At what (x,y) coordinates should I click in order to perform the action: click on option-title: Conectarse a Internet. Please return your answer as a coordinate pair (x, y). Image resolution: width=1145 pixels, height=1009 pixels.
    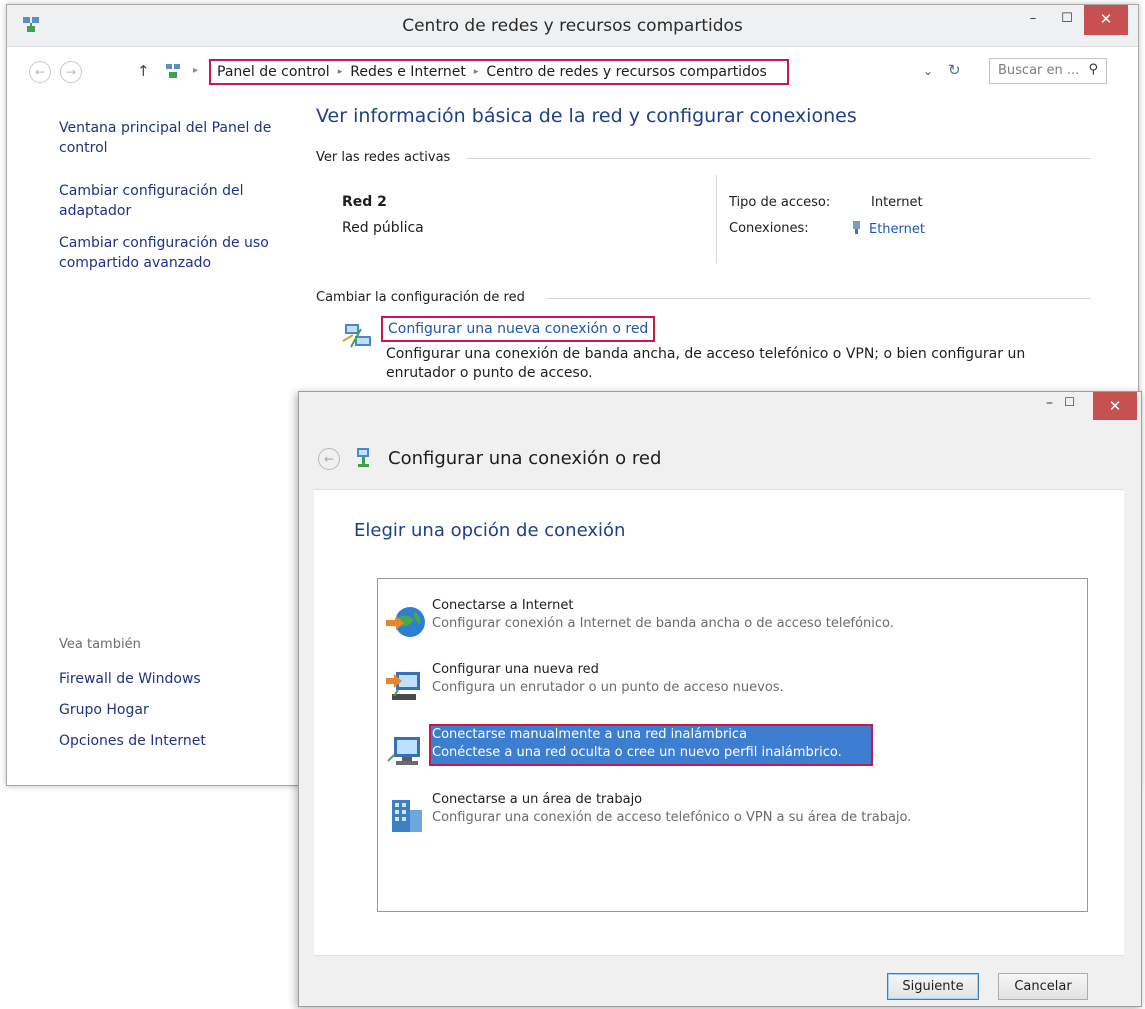
    Looking at the image, I should click on (502, 605).